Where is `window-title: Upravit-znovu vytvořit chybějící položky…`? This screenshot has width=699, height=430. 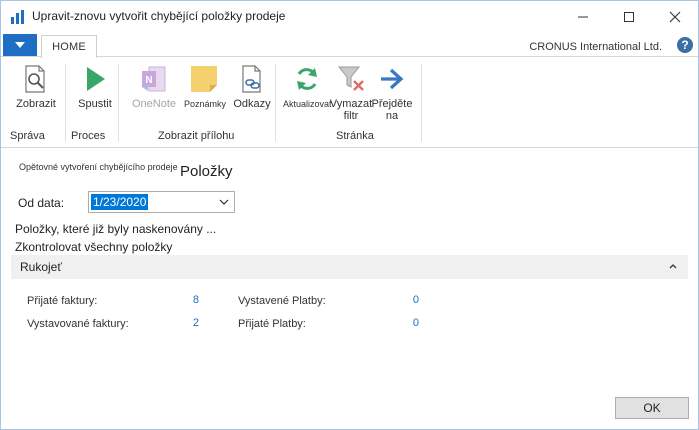 window-title: Upravit-znovu vytvořit chybějící položky… is located at coordinates (159, 16).